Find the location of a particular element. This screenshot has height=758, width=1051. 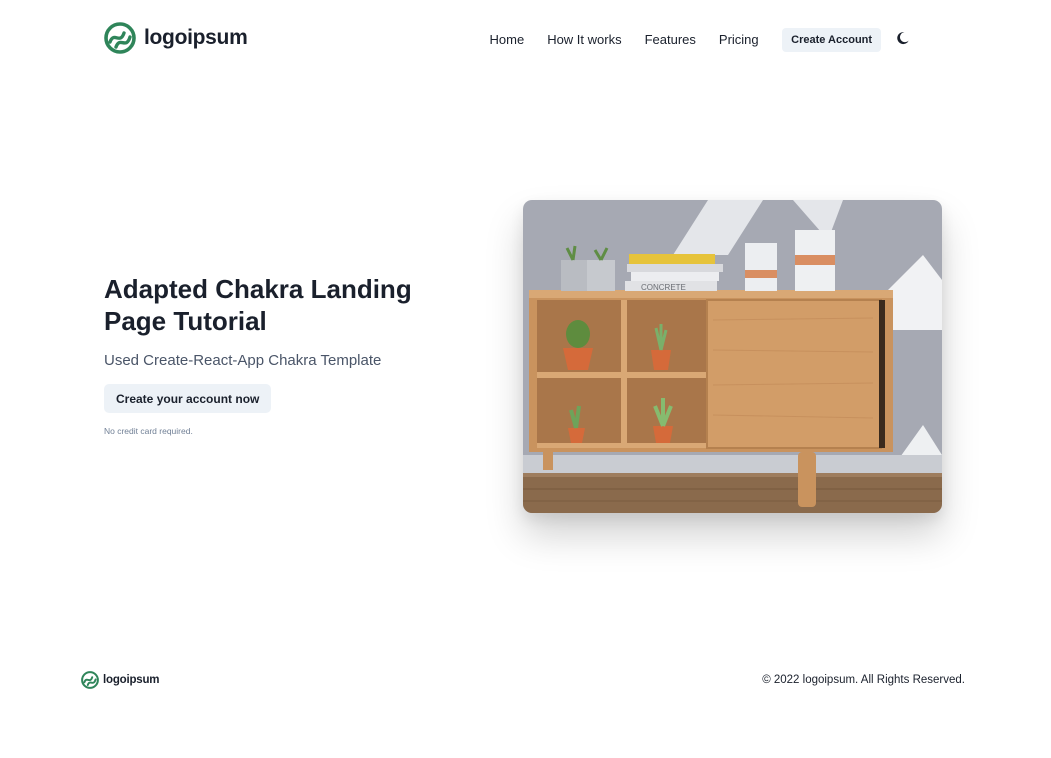

brand-name: logoipsum is located at coordinates (196, 37).